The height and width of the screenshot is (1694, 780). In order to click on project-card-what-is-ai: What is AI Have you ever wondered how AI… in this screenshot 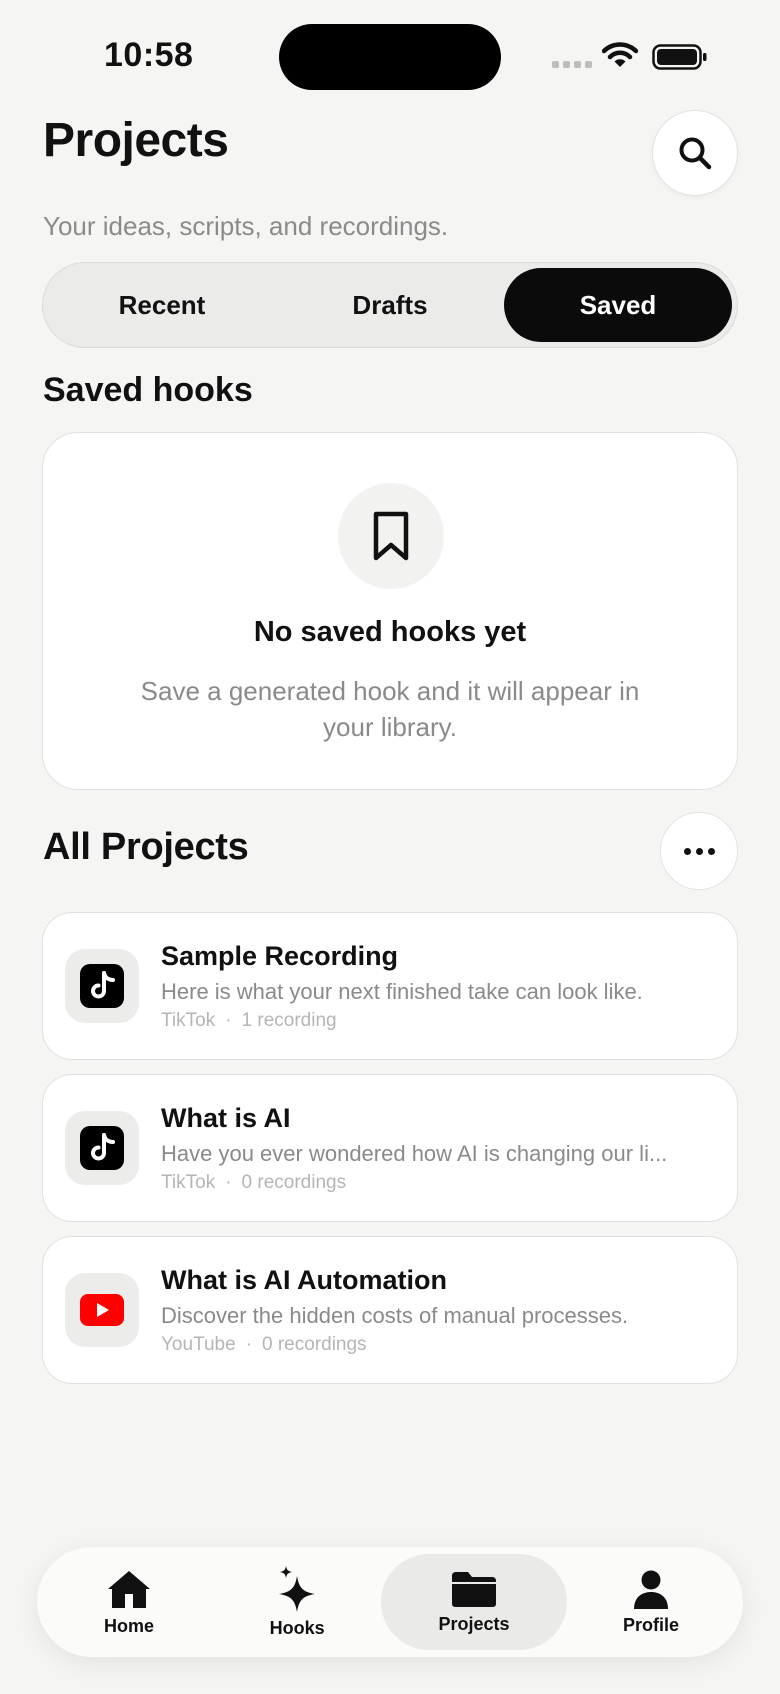, I will do `click(390, 1148)`.